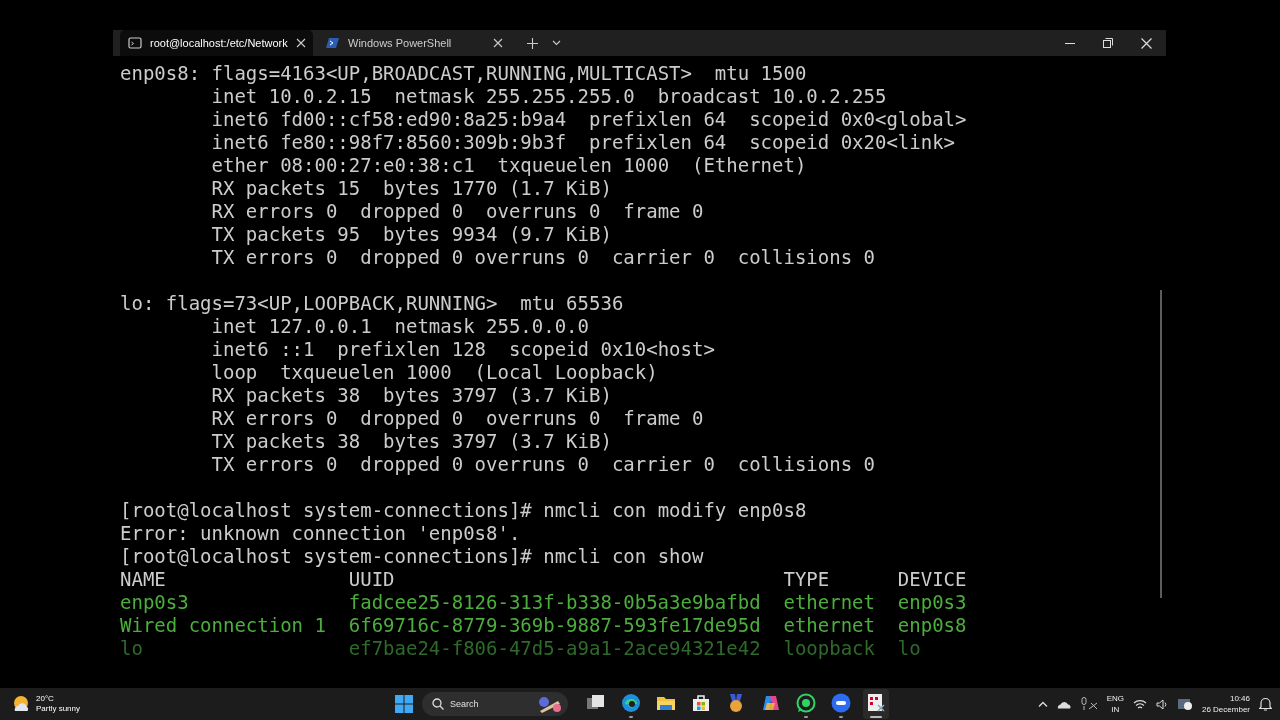  I want to click on language-text: ENG, so click(1115, 698).